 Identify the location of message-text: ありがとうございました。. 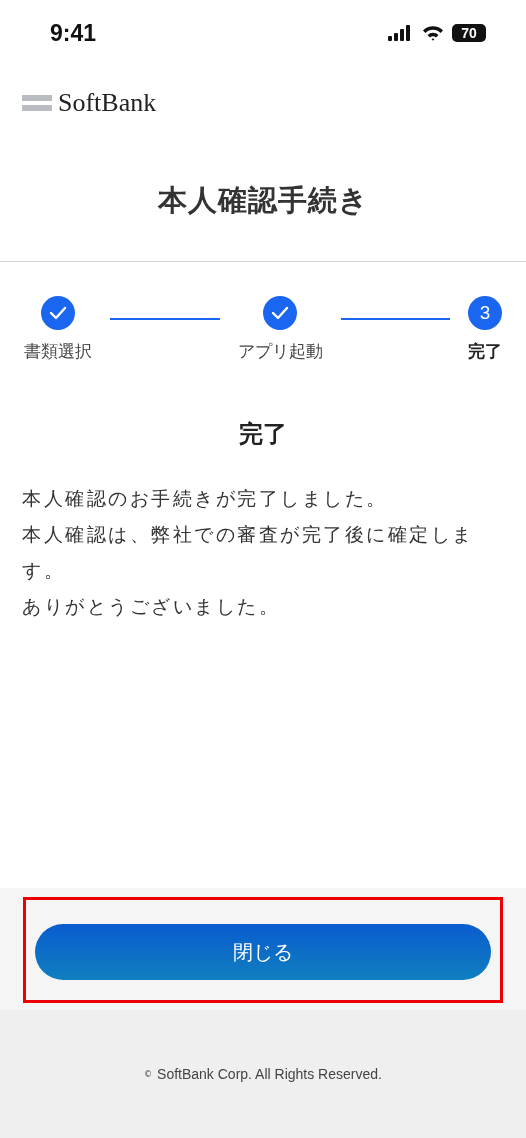
(151, 606).